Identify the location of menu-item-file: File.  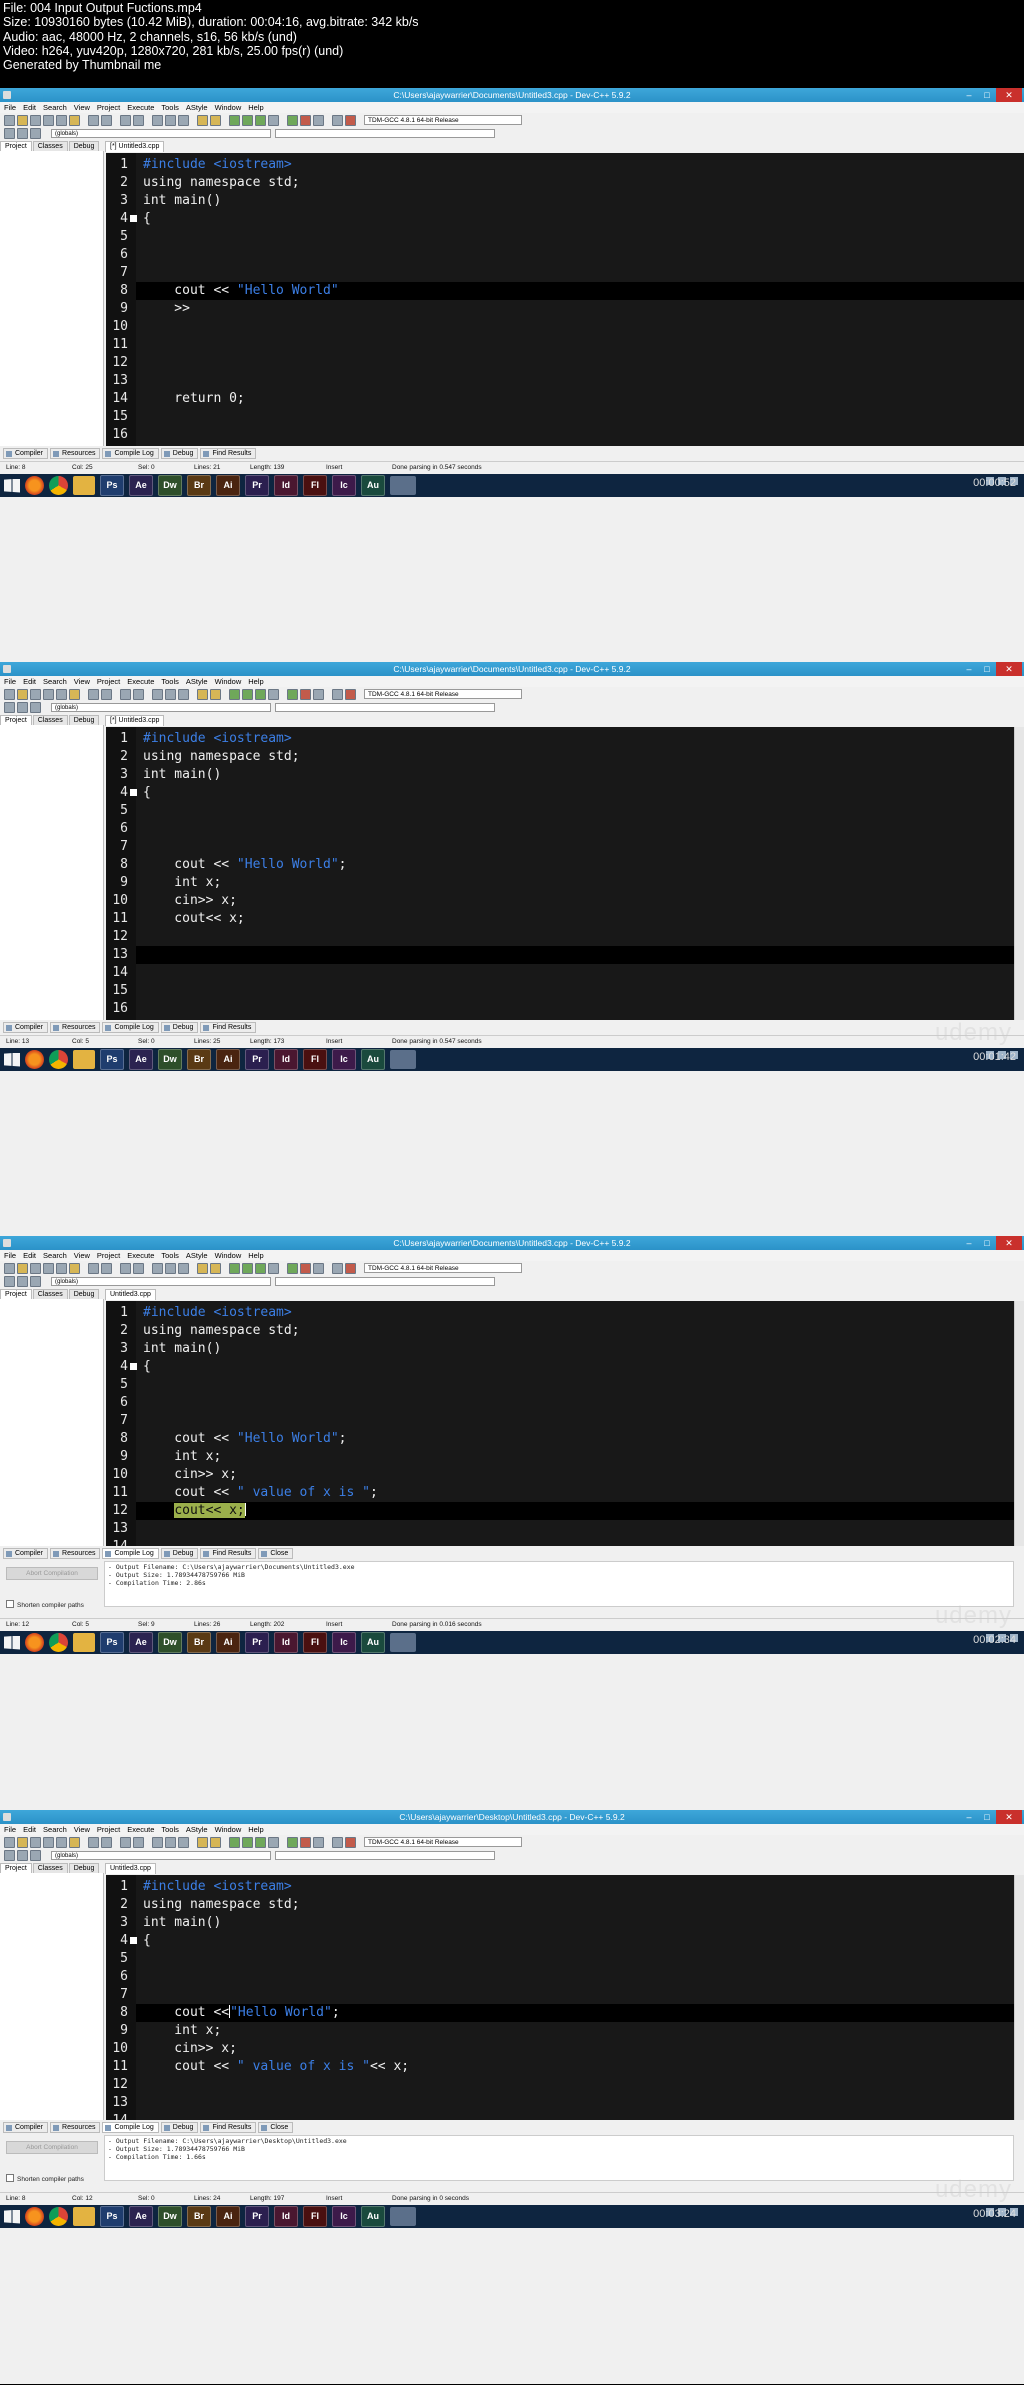
(10, 681).